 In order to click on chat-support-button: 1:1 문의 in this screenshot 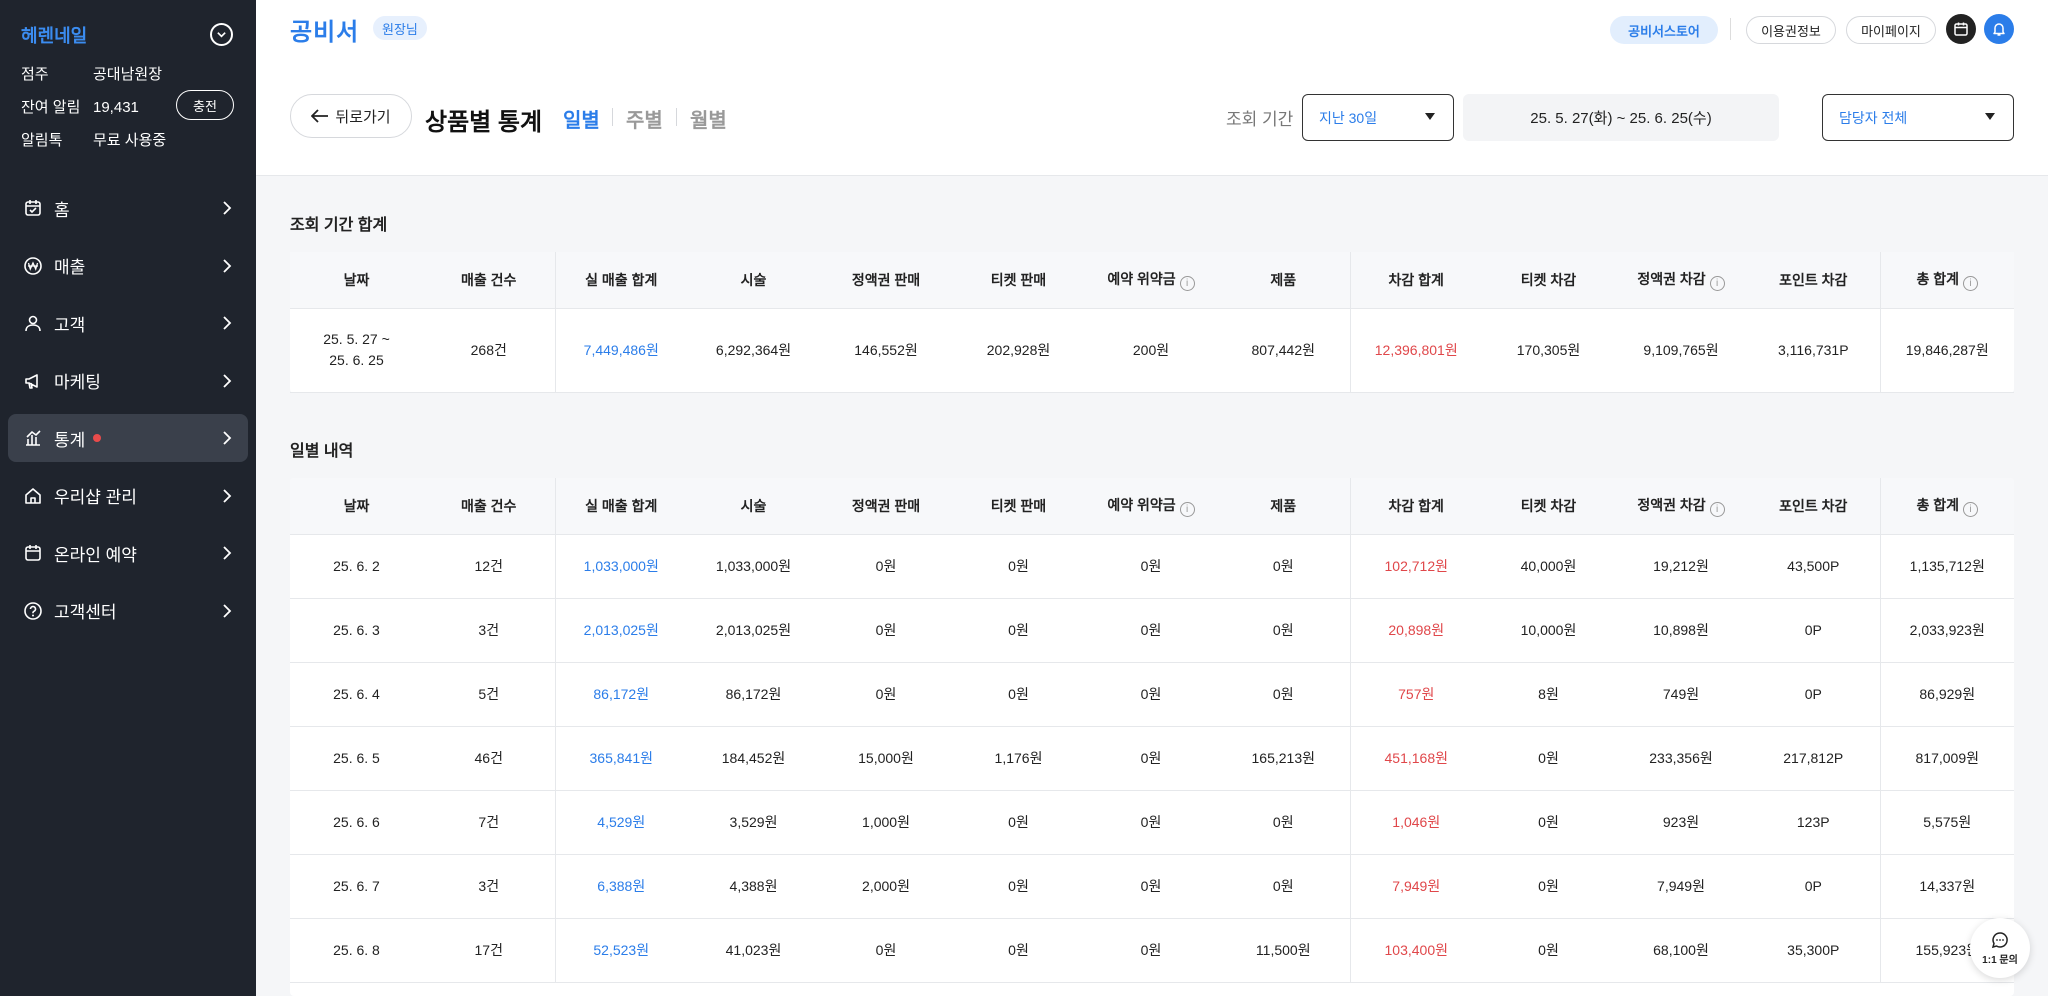, I will do `click(2000, 948)`.